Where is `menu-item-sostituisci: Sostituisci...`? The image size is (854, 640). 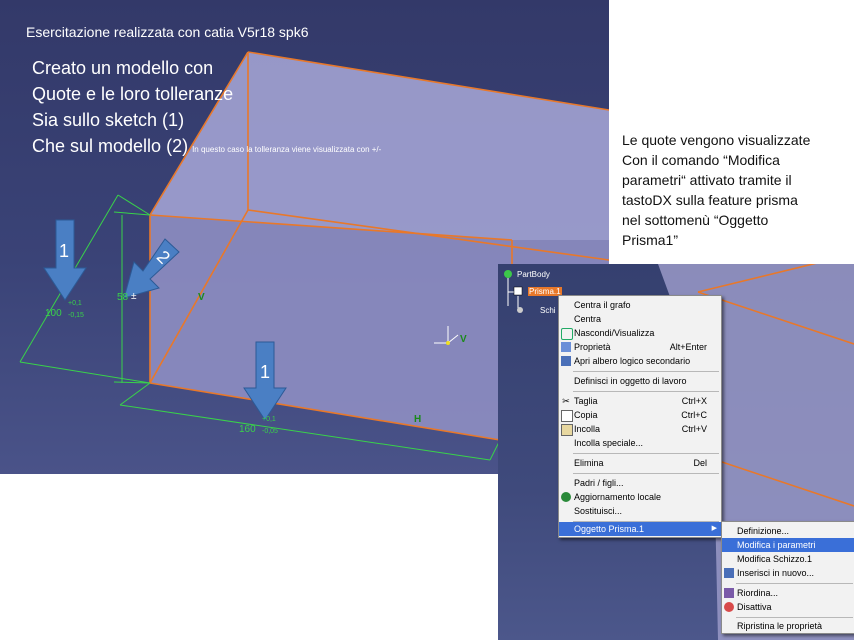 menu-item-sostituisci: Sostituisci... is located at coordinates (640, 511).